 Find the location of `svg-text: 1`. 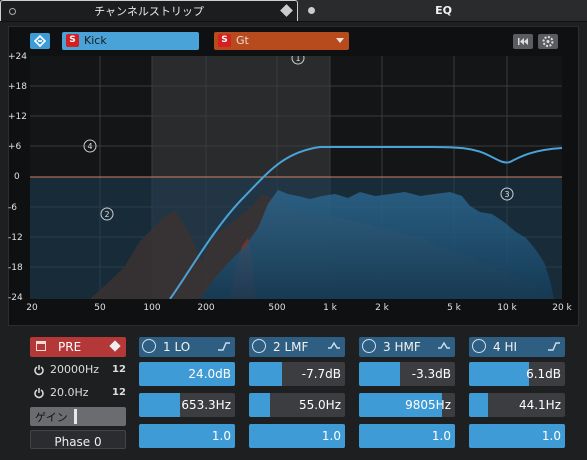

svg-text: 1 is located at coordinates (297, 59).